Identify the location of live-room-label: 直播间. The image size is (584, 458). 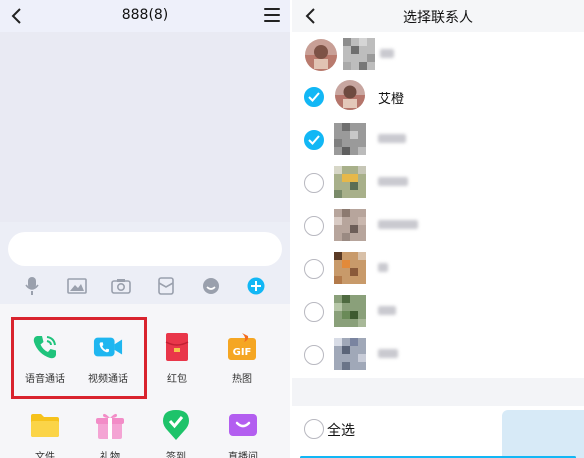
(243, 455).